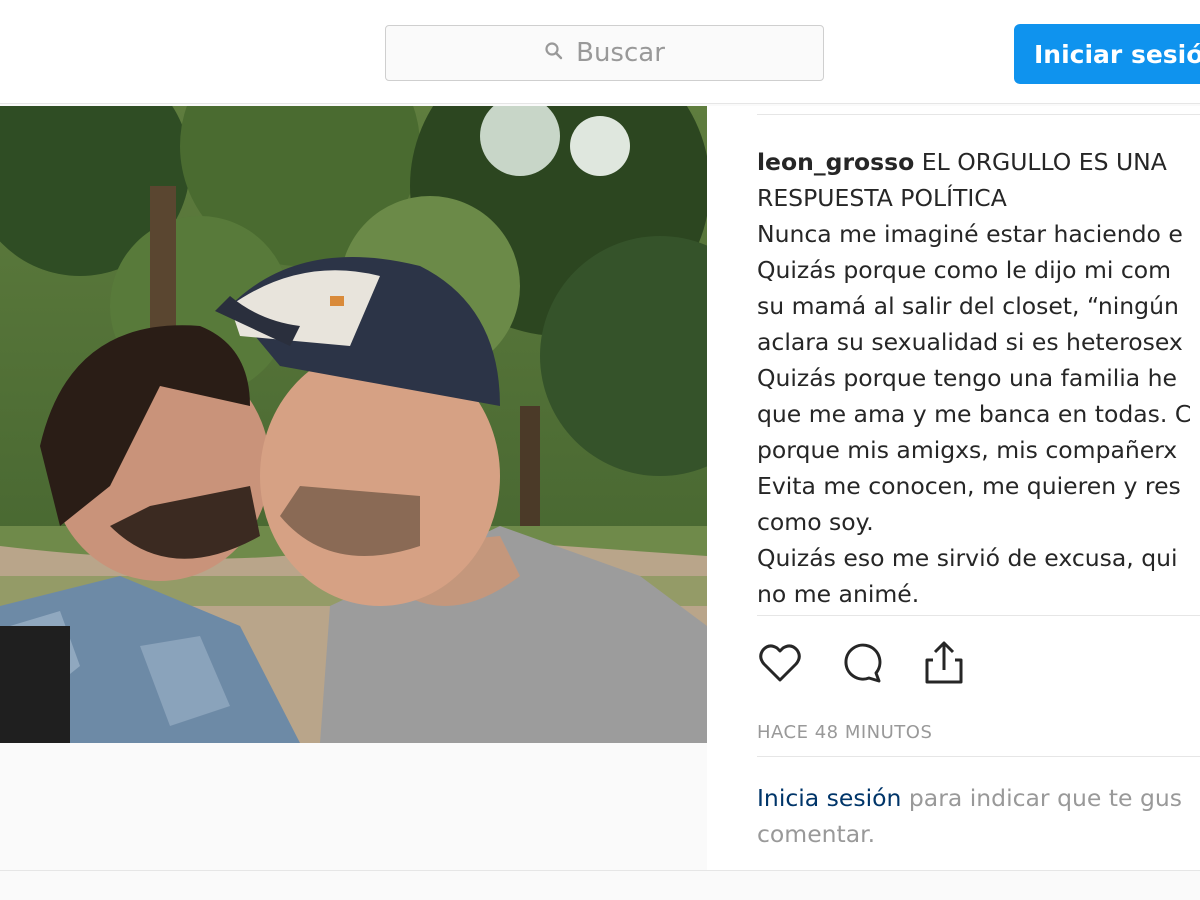 This screenshot has height=900, width=1200. What do you see at coordinates (978, 756) in the screenshot?
I see `login-divider` at bounding box center [978, 756].